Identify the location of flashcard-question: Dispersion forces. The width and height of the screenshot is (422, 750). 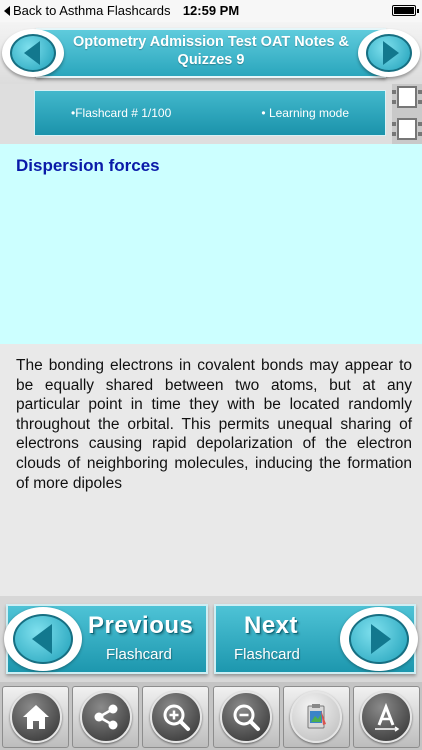
(88, 165).